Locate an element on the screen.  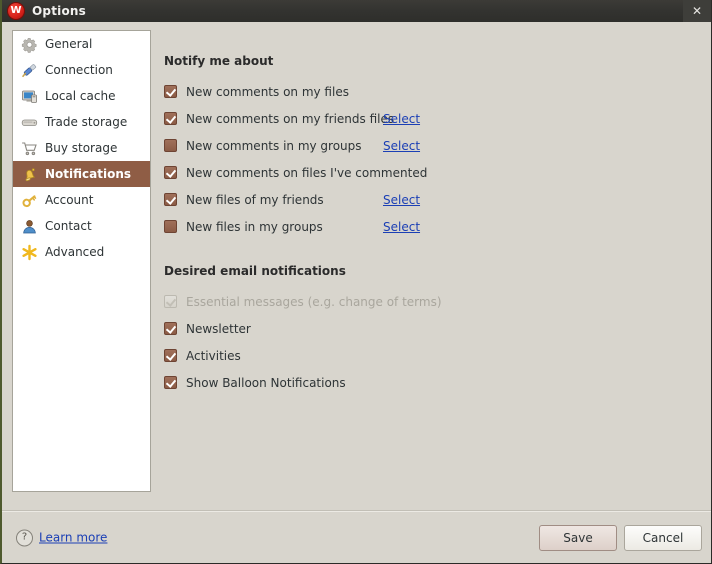
option-label: New files of my friends is located at coordinates (255, 199).